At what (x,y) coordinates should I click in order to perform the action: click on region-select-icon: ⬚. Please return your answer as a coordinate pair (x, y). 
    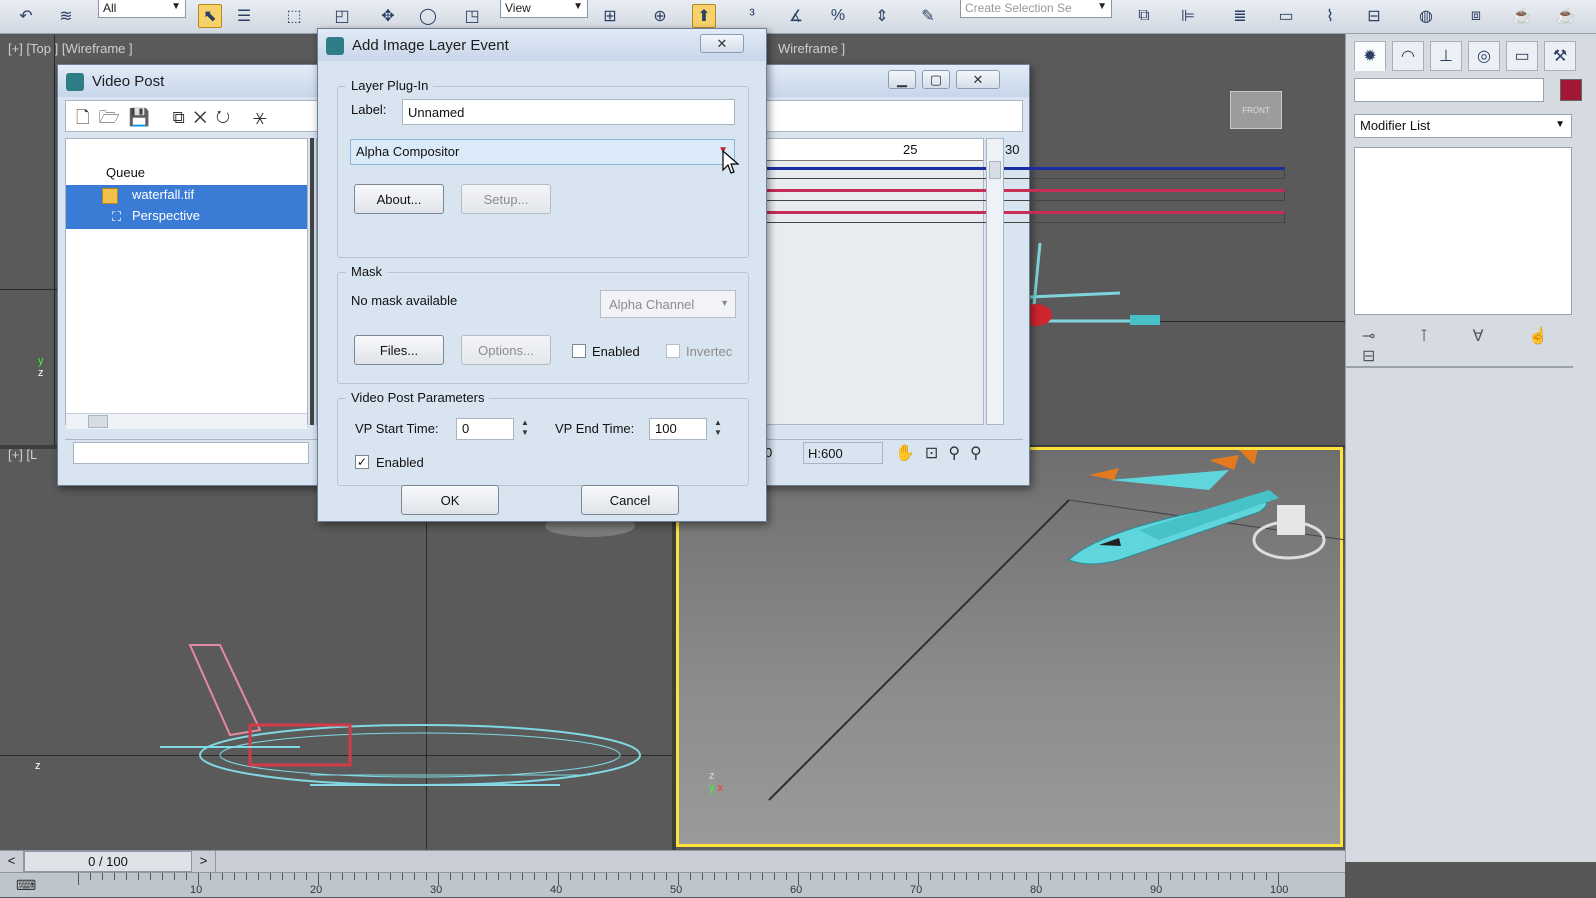
    Looking at the image, I should click on (294, 16).